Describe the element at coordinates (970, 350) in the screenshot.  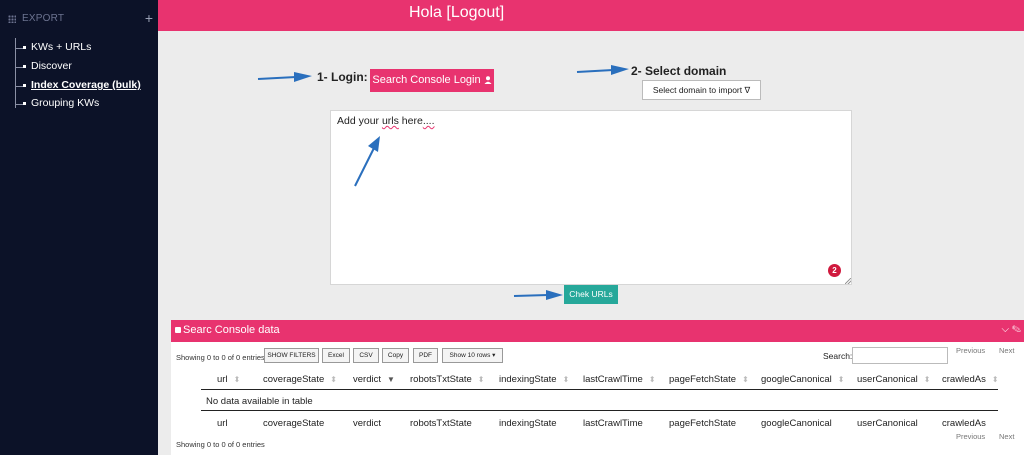
I see `previous-button: Previous` at that location.